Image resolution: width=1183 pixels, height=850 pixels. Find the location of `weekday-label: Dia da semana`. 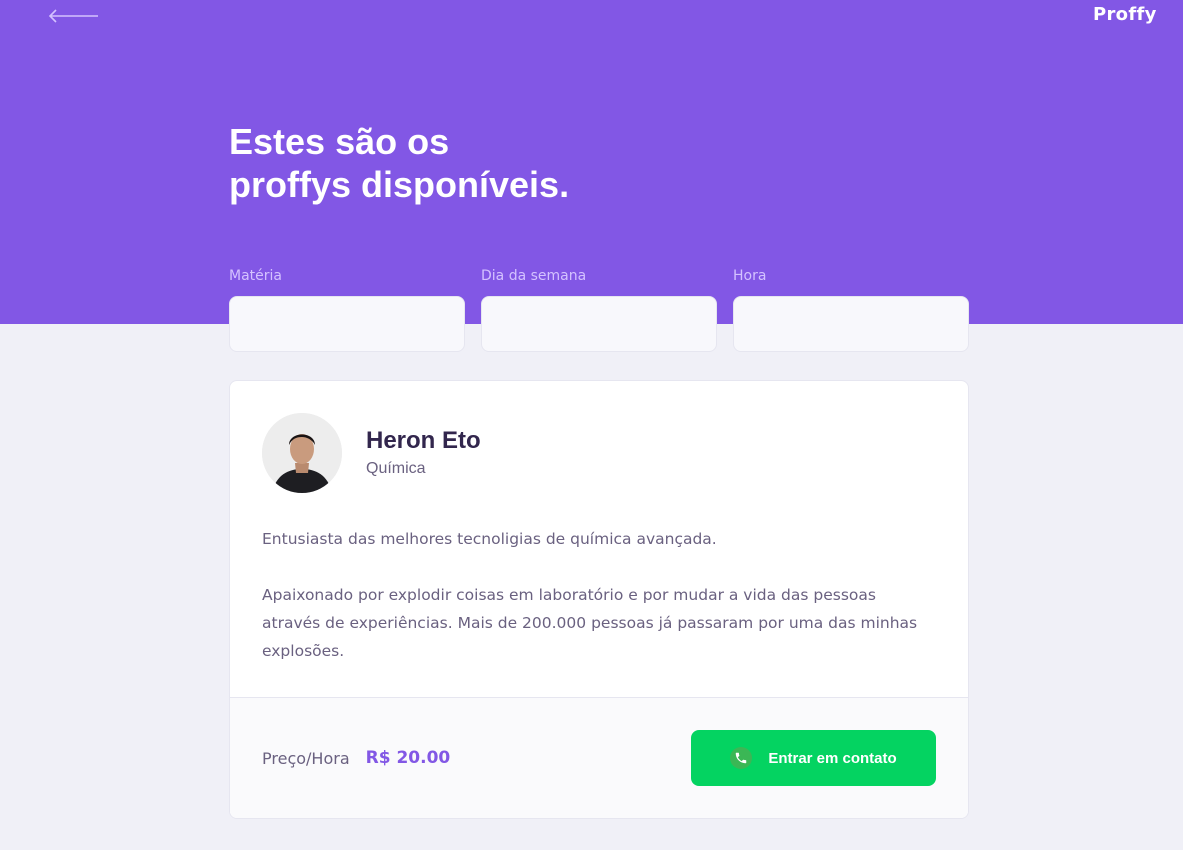

weekday-label: Dia da semana is located at coordinates (534, 276).